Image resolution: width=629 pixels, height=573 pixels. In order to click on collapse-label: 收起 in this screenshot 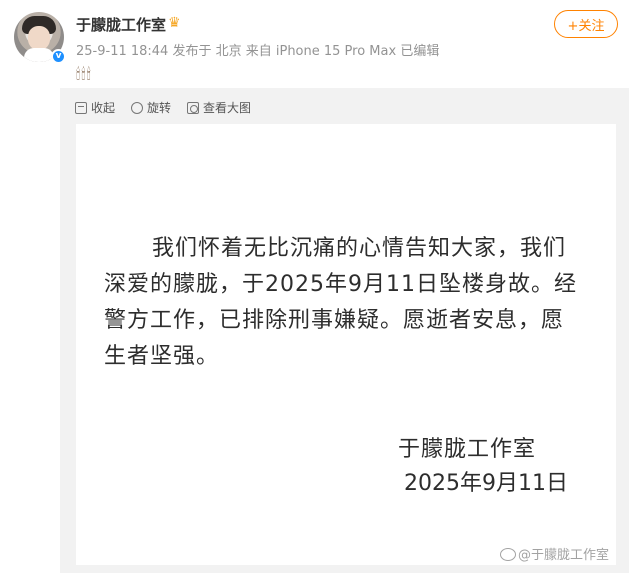, I will do `click(103, 108)`.